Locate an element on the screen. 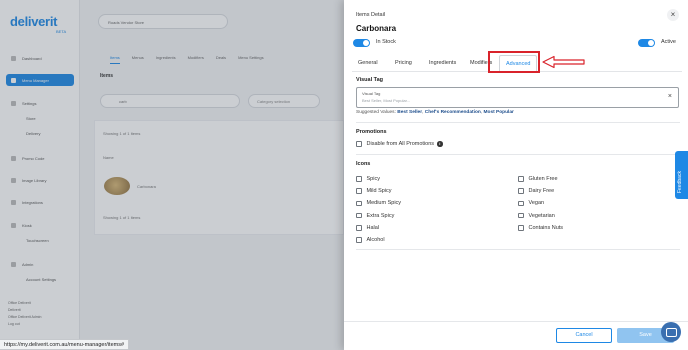 The height and width of the screenshot is (350, 688). icon-option-row: Alcohol is located at coordinates (370, 240).